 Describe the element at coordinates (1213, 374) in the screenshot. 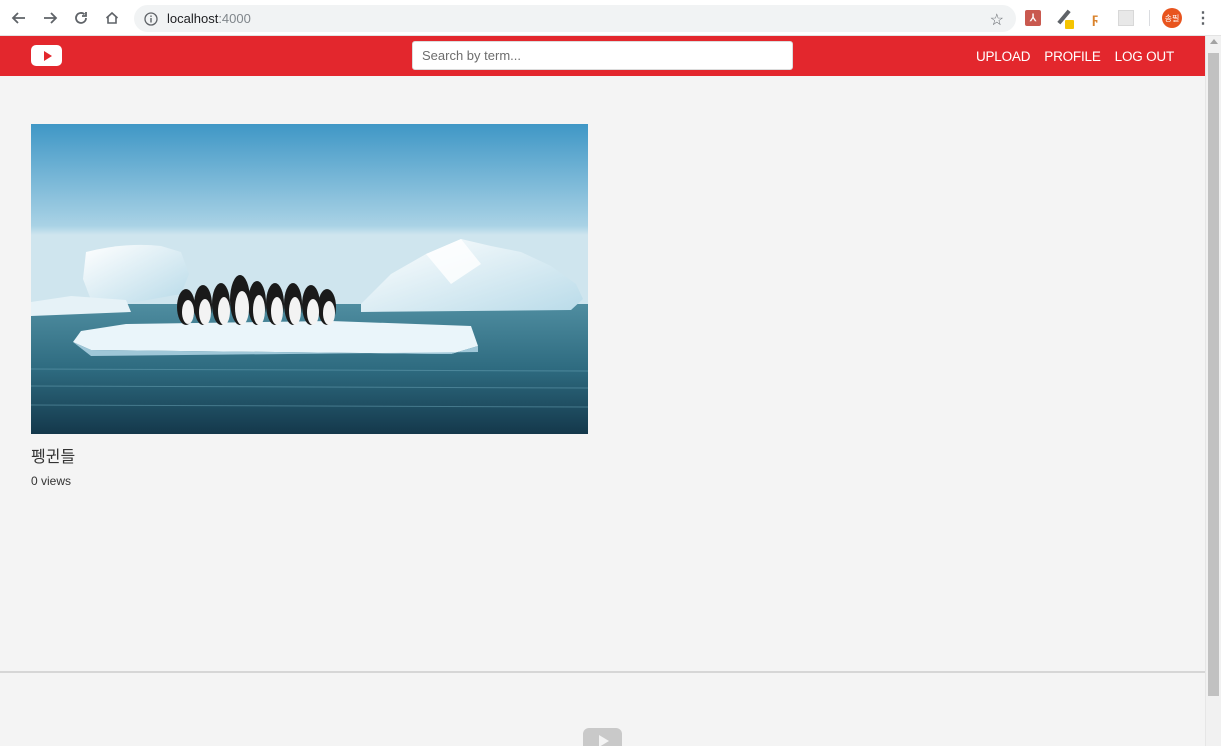

I see `scroll-thumb` at that location.